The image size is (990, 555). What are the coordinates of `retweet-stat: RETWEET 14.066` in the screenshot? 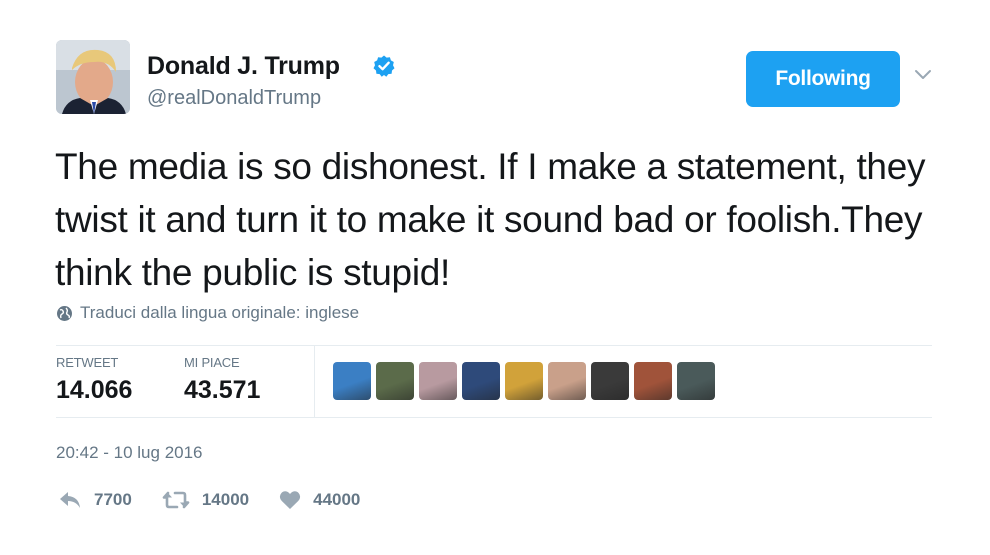 It's located at (94, 380).